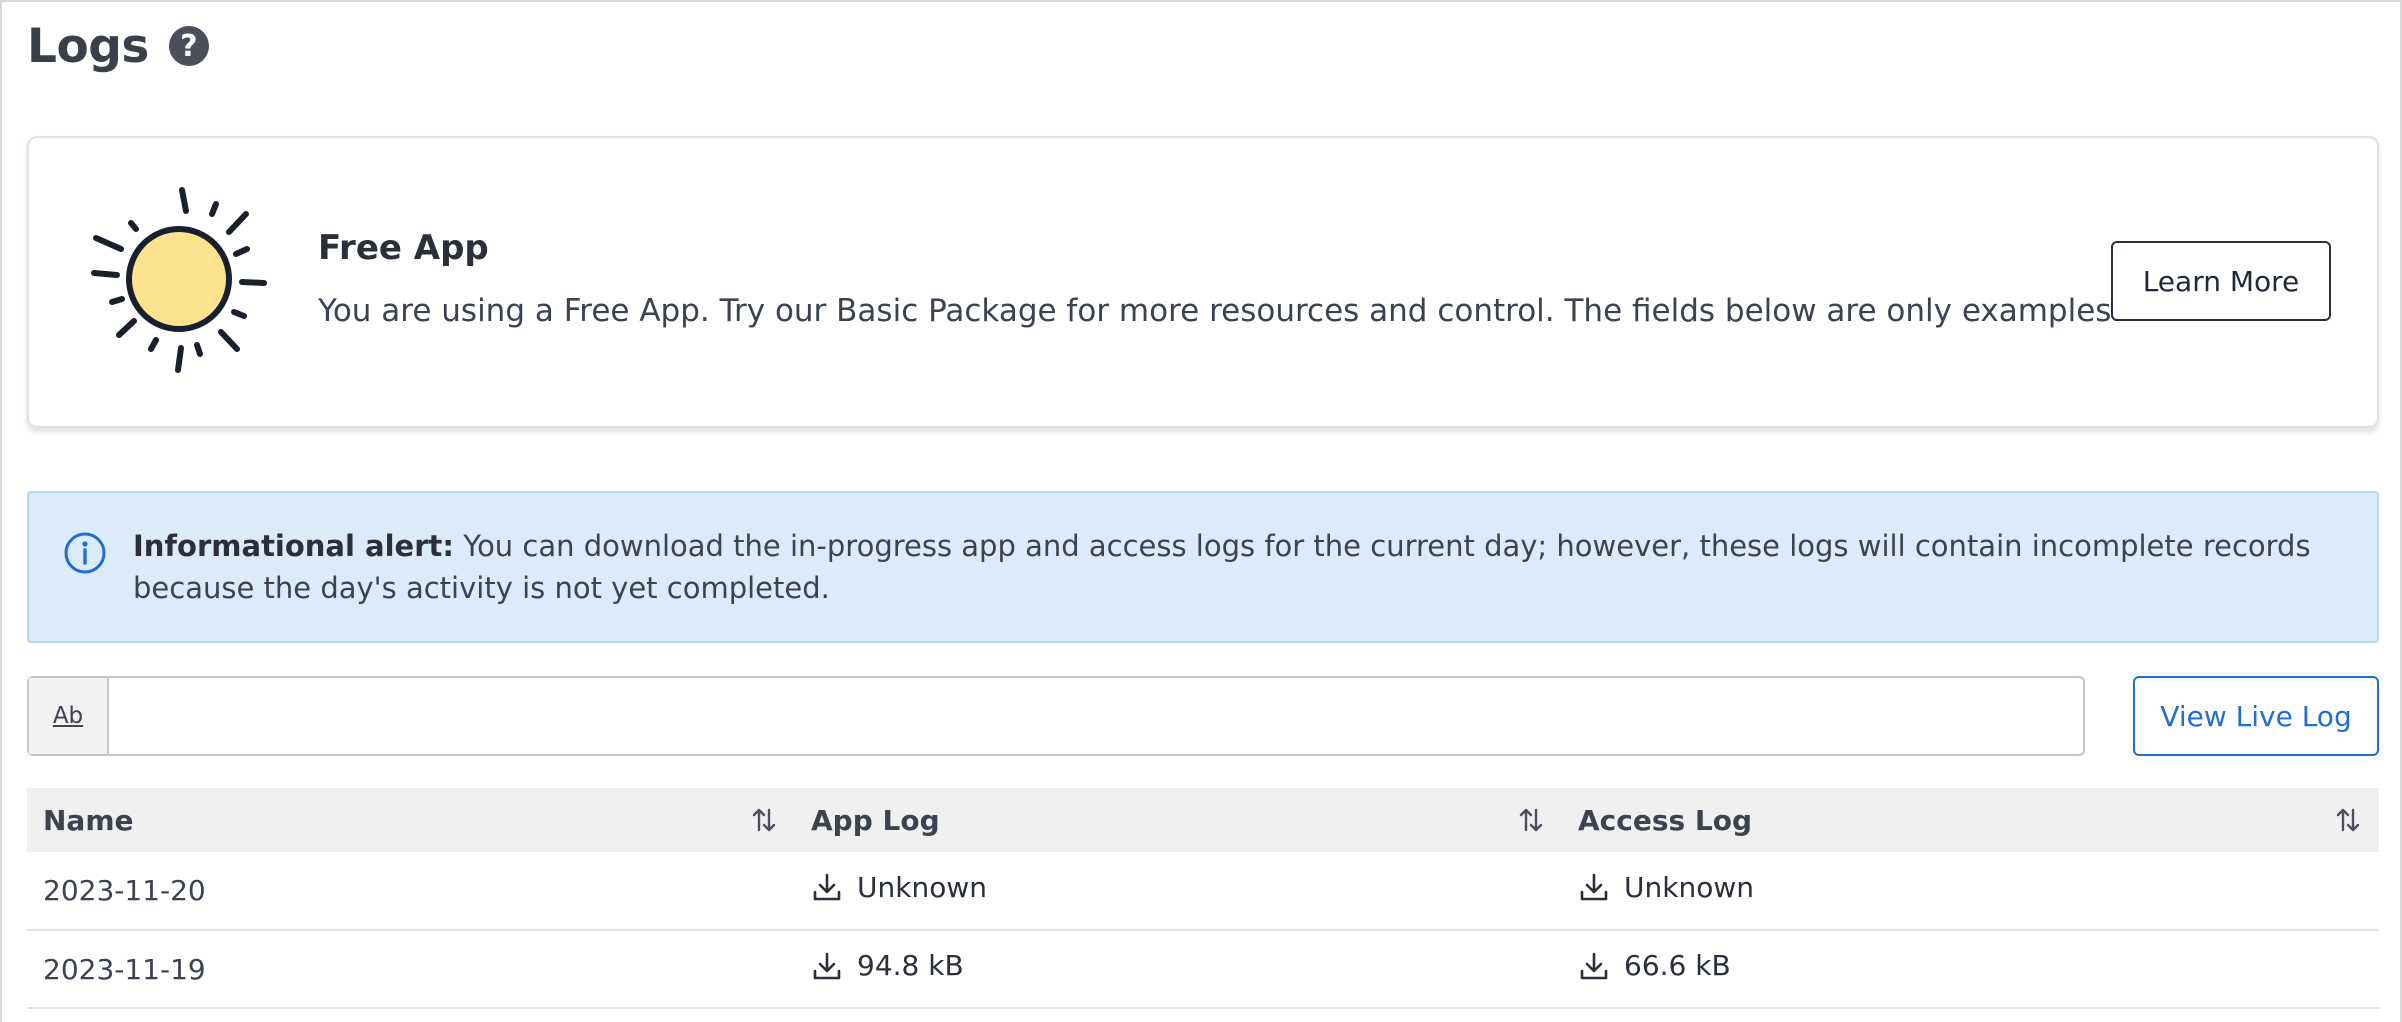 The image size is (2402, 1022). Describe the element at coordinates (411, 891) in the screenshot. I see `log-date: 2023-11-20` at that location.